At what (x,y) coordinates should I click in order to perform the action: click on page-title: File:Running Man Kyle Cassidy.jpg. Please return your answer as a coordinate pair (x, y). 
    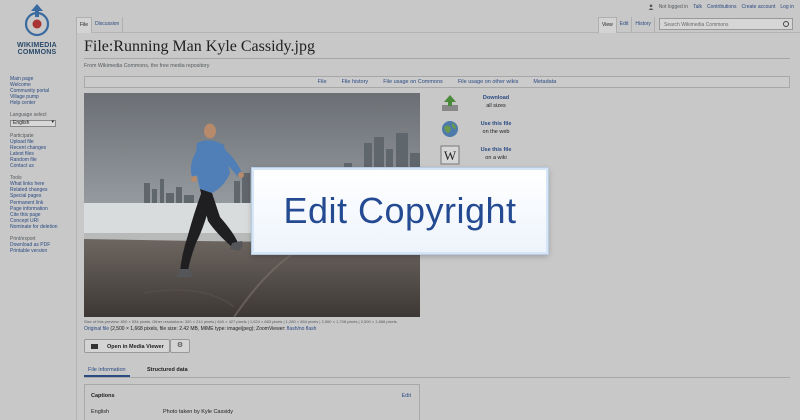
    Looking at the image, I should click on (199, 46).